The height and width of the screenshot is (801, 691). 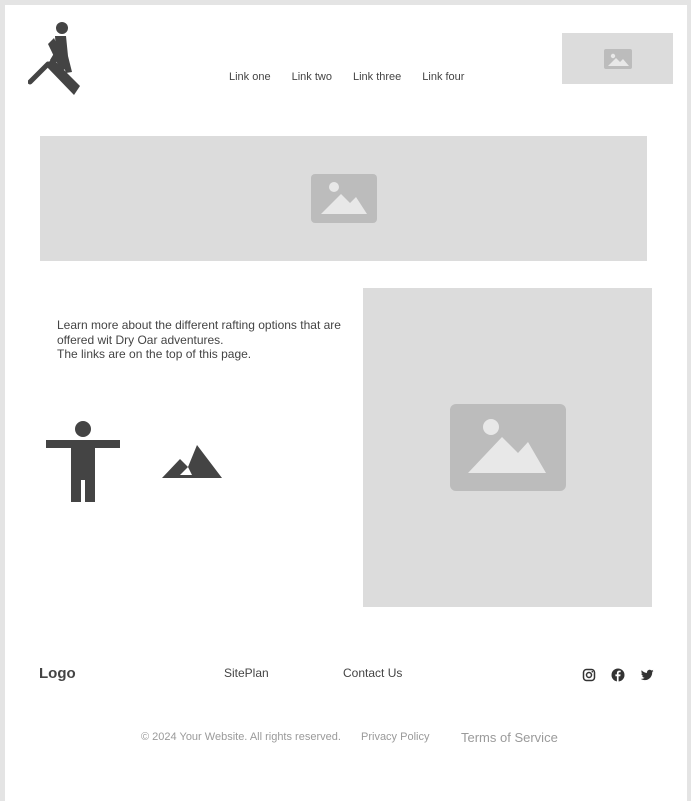 I want to click on footer-link-siteplan: SitePlan, so click(x=246, y=673).